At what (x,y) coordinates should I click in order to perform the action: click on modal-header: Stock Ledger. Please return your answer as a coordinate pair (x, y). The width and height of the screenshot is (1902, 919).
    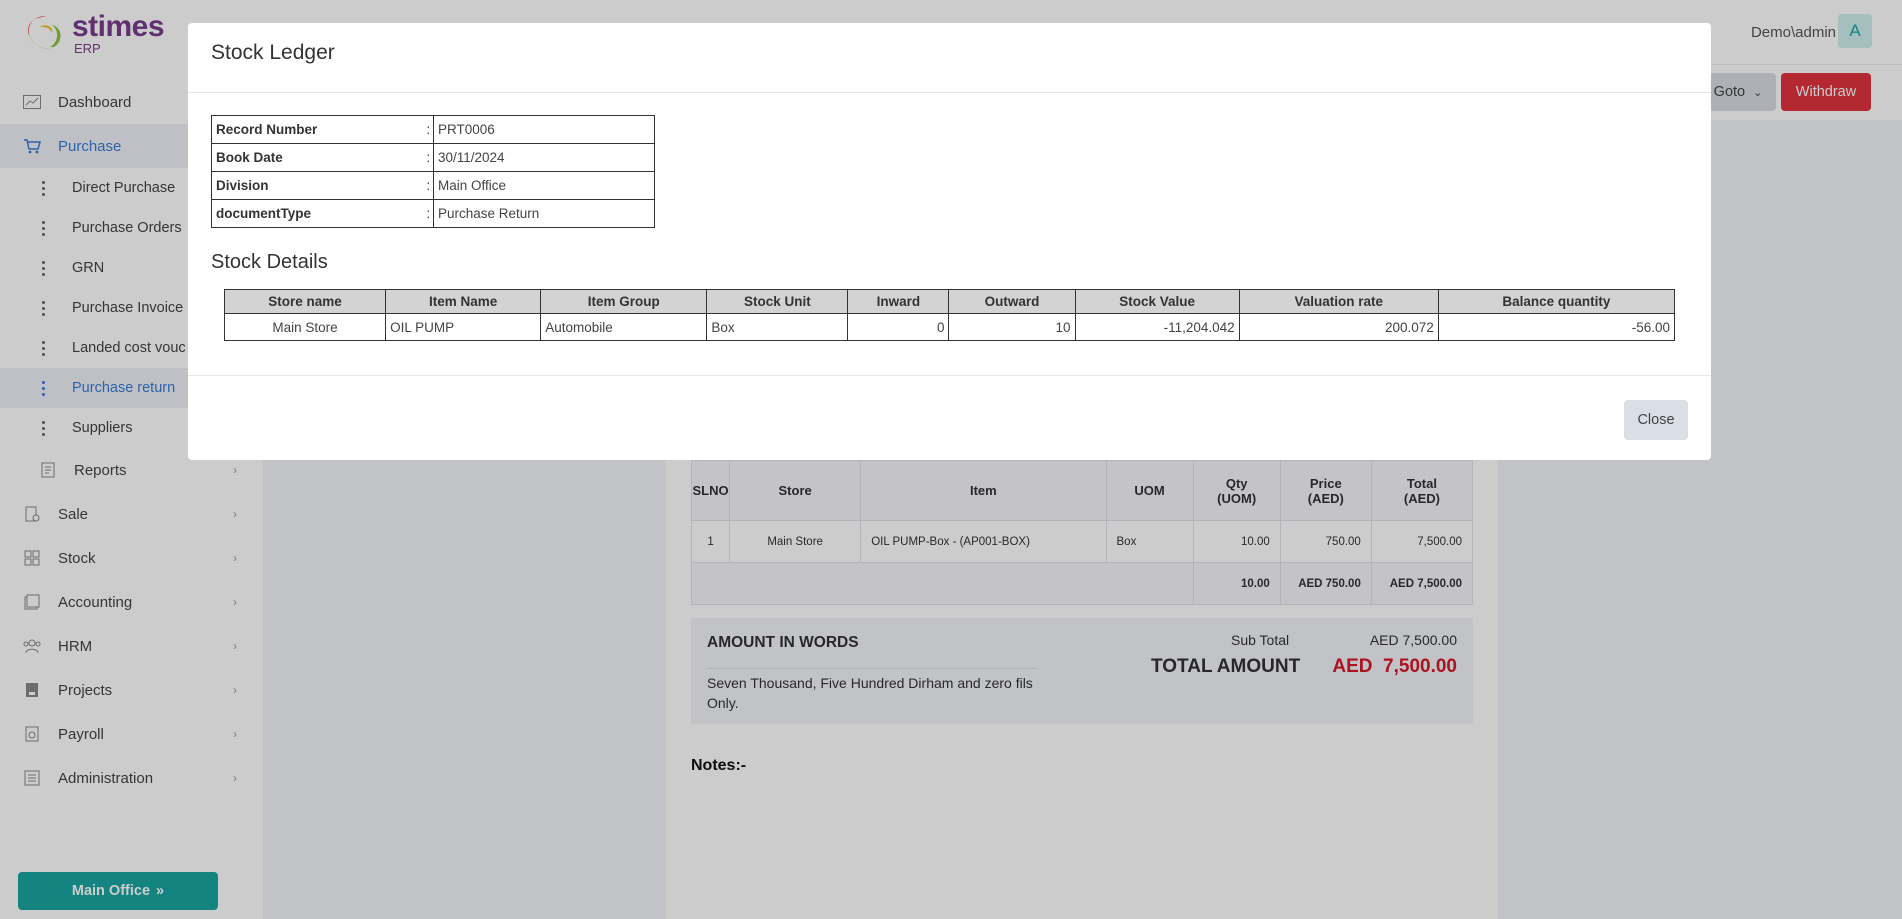
    Looking at the image, I should click on (949, 58).